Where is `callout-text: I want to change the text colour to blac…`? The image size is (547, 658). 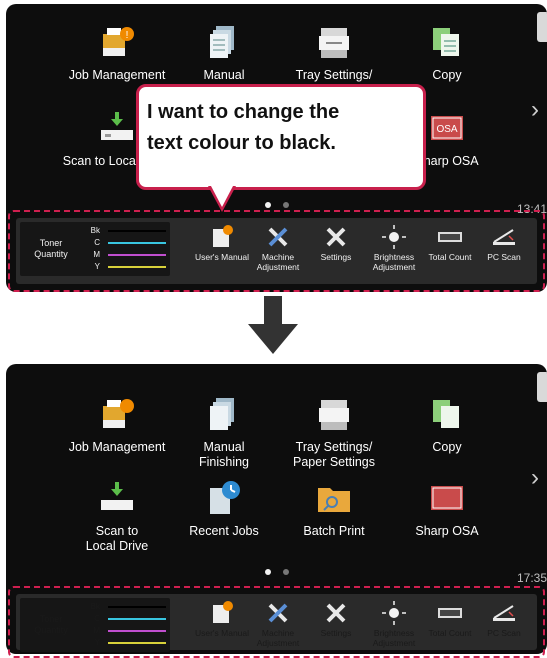 callout-text: I want to change the text colour to blac… is located at coordinates (243, 128).